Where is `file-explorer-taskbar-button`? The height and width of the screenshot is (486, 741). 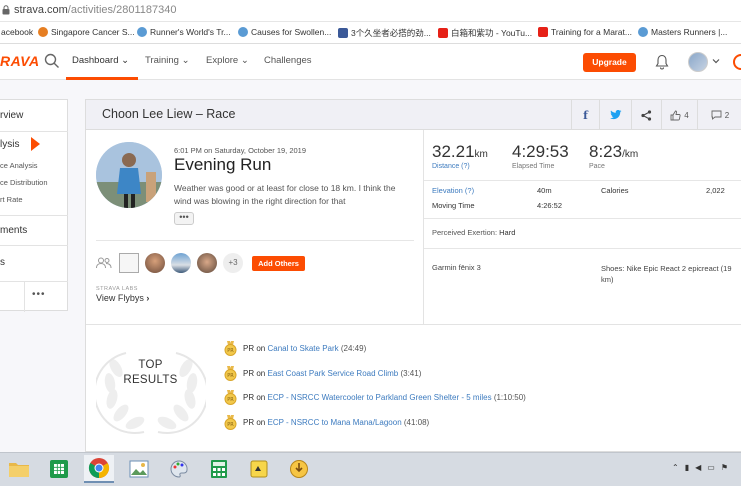 file-explorer-taskbar-button is located at coordinates (19, 469).